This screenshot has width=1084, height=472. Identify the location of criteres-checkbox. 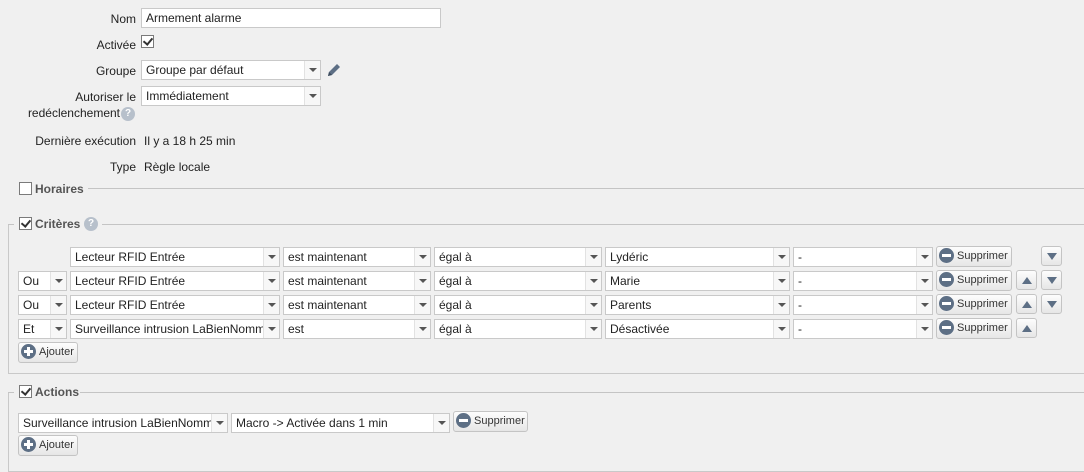
(25, 223).